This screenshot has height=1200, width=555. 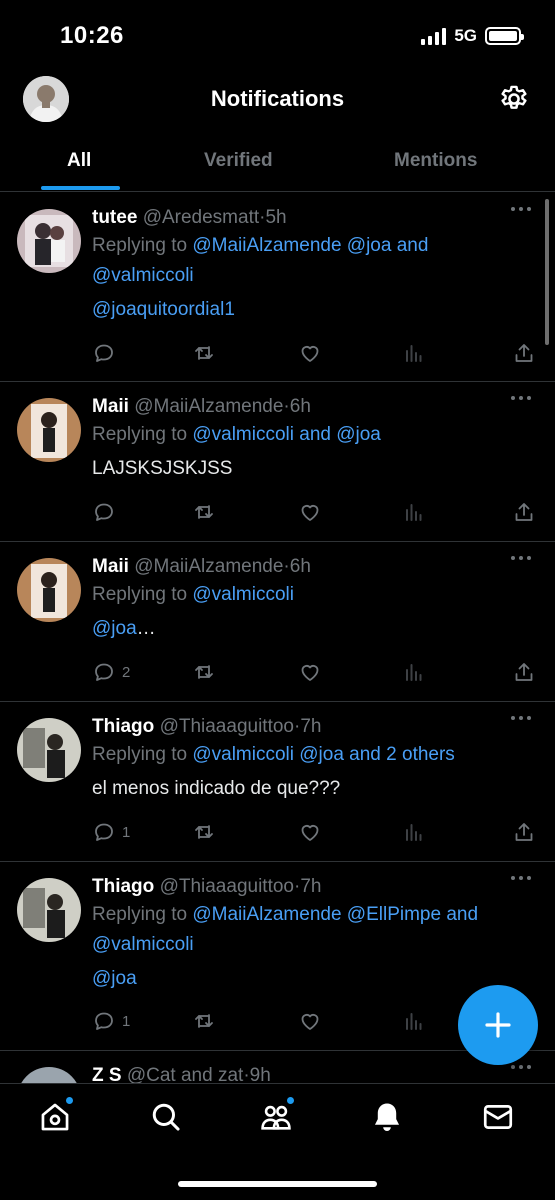 What do you see at coordinates (323, 754) in the screenshot?
I see `reply-mentions: @valmiccoli @joa and 2 others` at bounding box center [323, 754].